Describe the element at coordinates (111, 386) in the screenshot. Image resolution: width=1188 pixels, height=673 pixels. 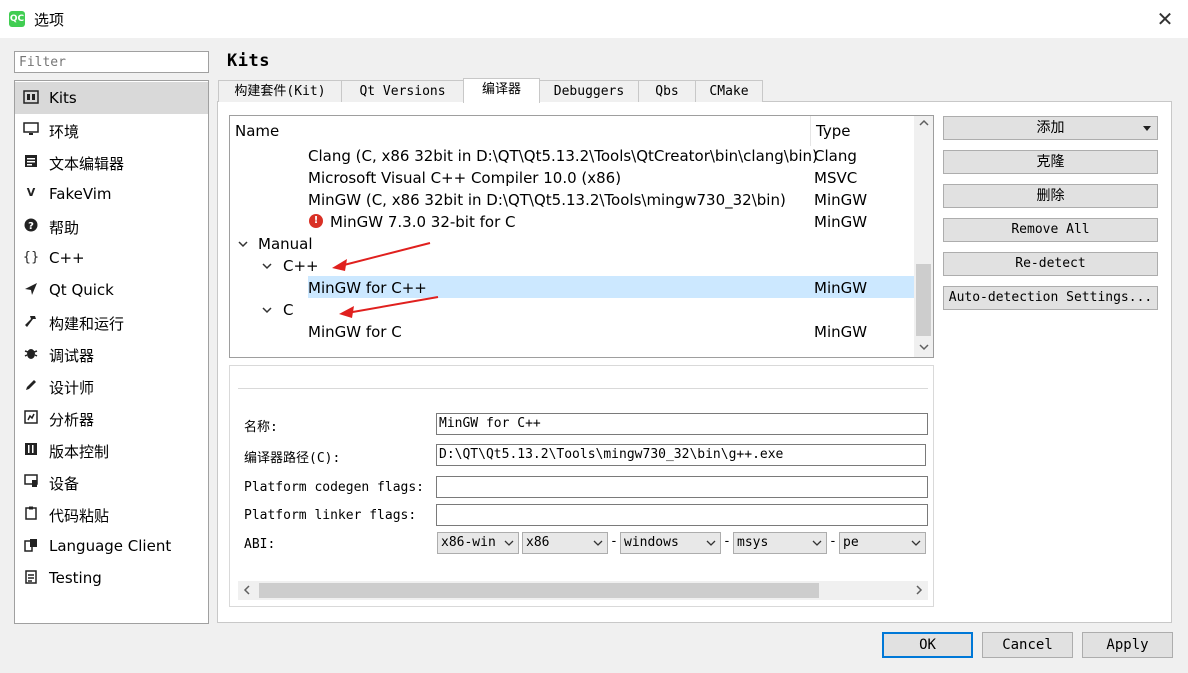
I see `sidebar-item-designer: 设计师` at that location.